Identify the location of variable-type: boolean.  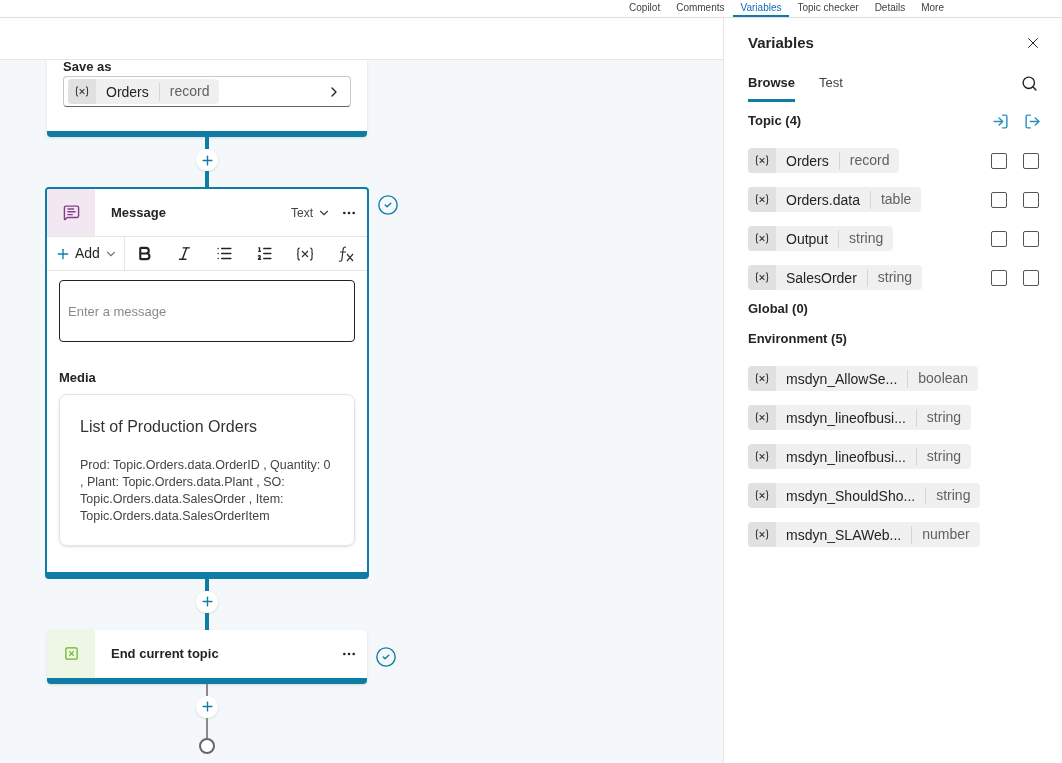
(943, 378).